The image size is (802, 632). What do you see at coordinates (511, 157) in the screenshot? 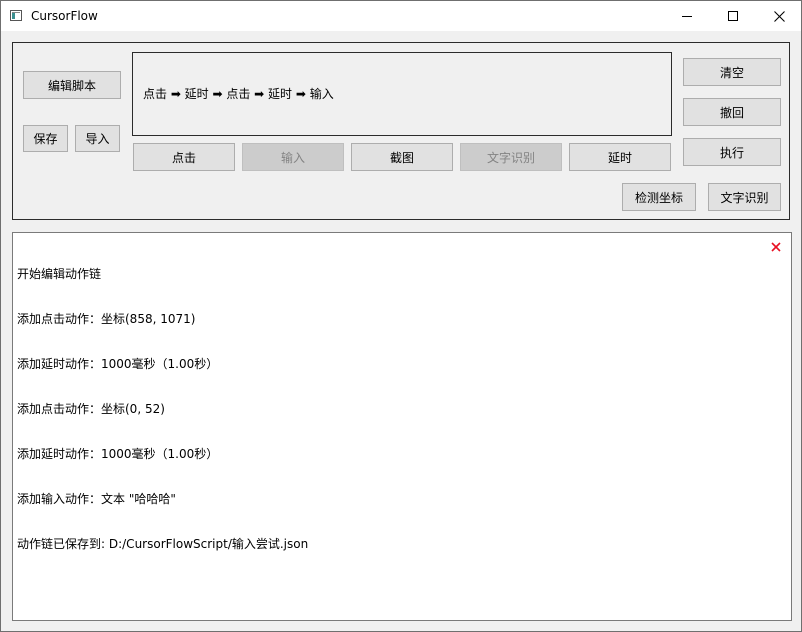
I see `add-ocr-button: 文字识别` at bounding box center [511, 157].